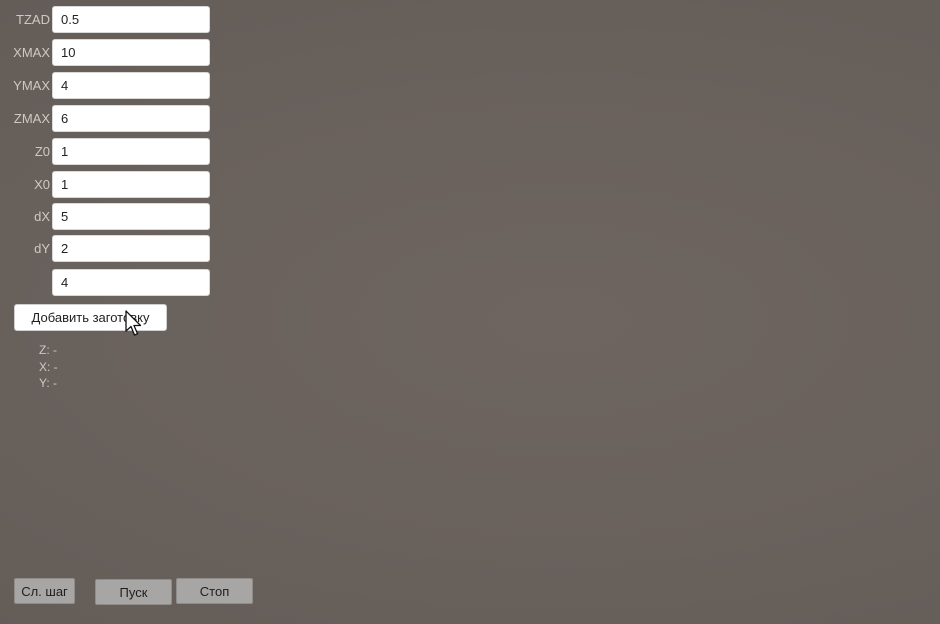 The width and height of the screenshot is (940, 624). Describe the element at coordinates (131, 248) in the screenshot. I see `dy-input` at that location.